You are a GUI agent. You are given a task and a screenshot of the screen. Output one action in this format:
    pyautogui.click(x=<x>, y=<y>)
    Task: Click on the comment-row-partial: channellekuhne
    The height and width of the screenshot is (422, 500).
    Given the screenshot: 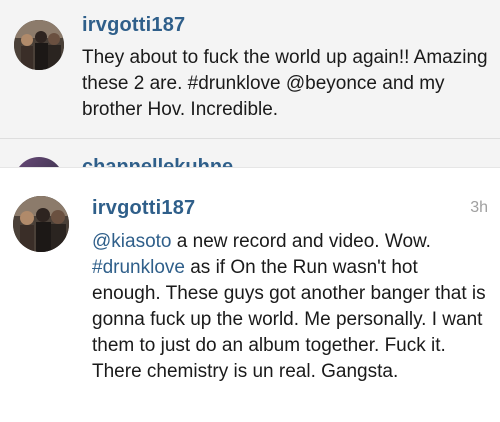 What is the action you would take?
    pyautogui.click(x=250, y=153)
    